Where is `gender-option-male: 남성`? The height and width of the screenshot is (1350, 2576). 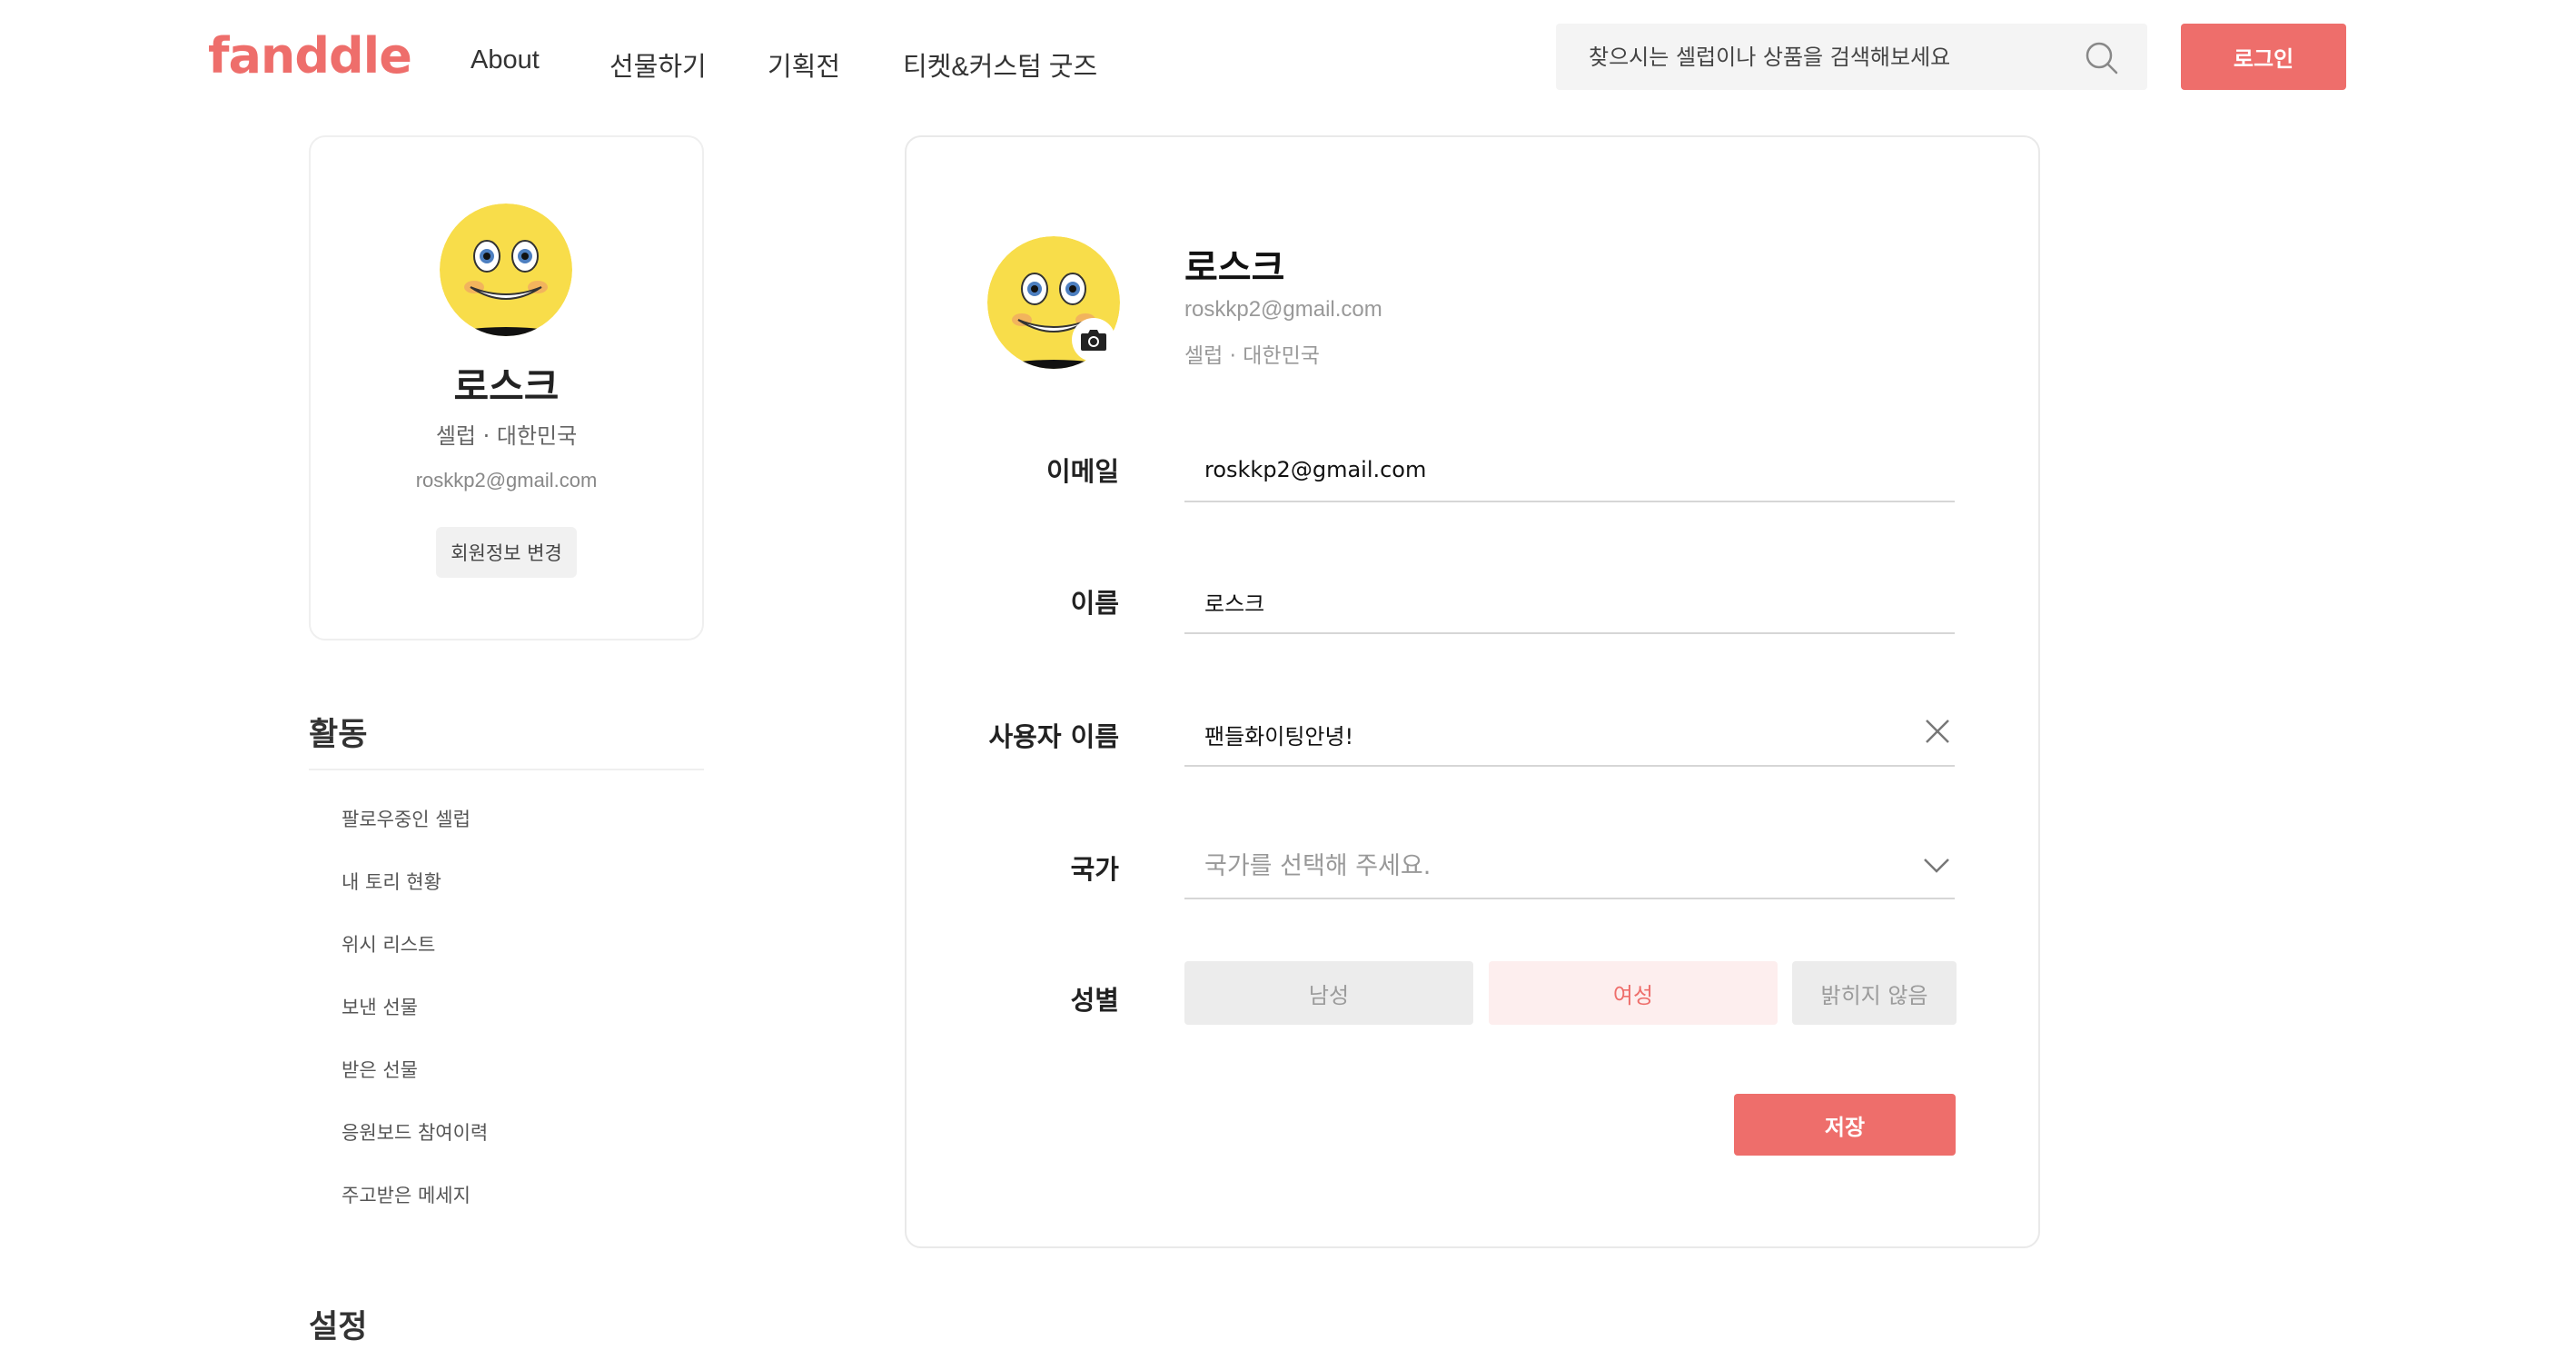 gender-option-male: 남성 is located at coordinates (1328, 993).